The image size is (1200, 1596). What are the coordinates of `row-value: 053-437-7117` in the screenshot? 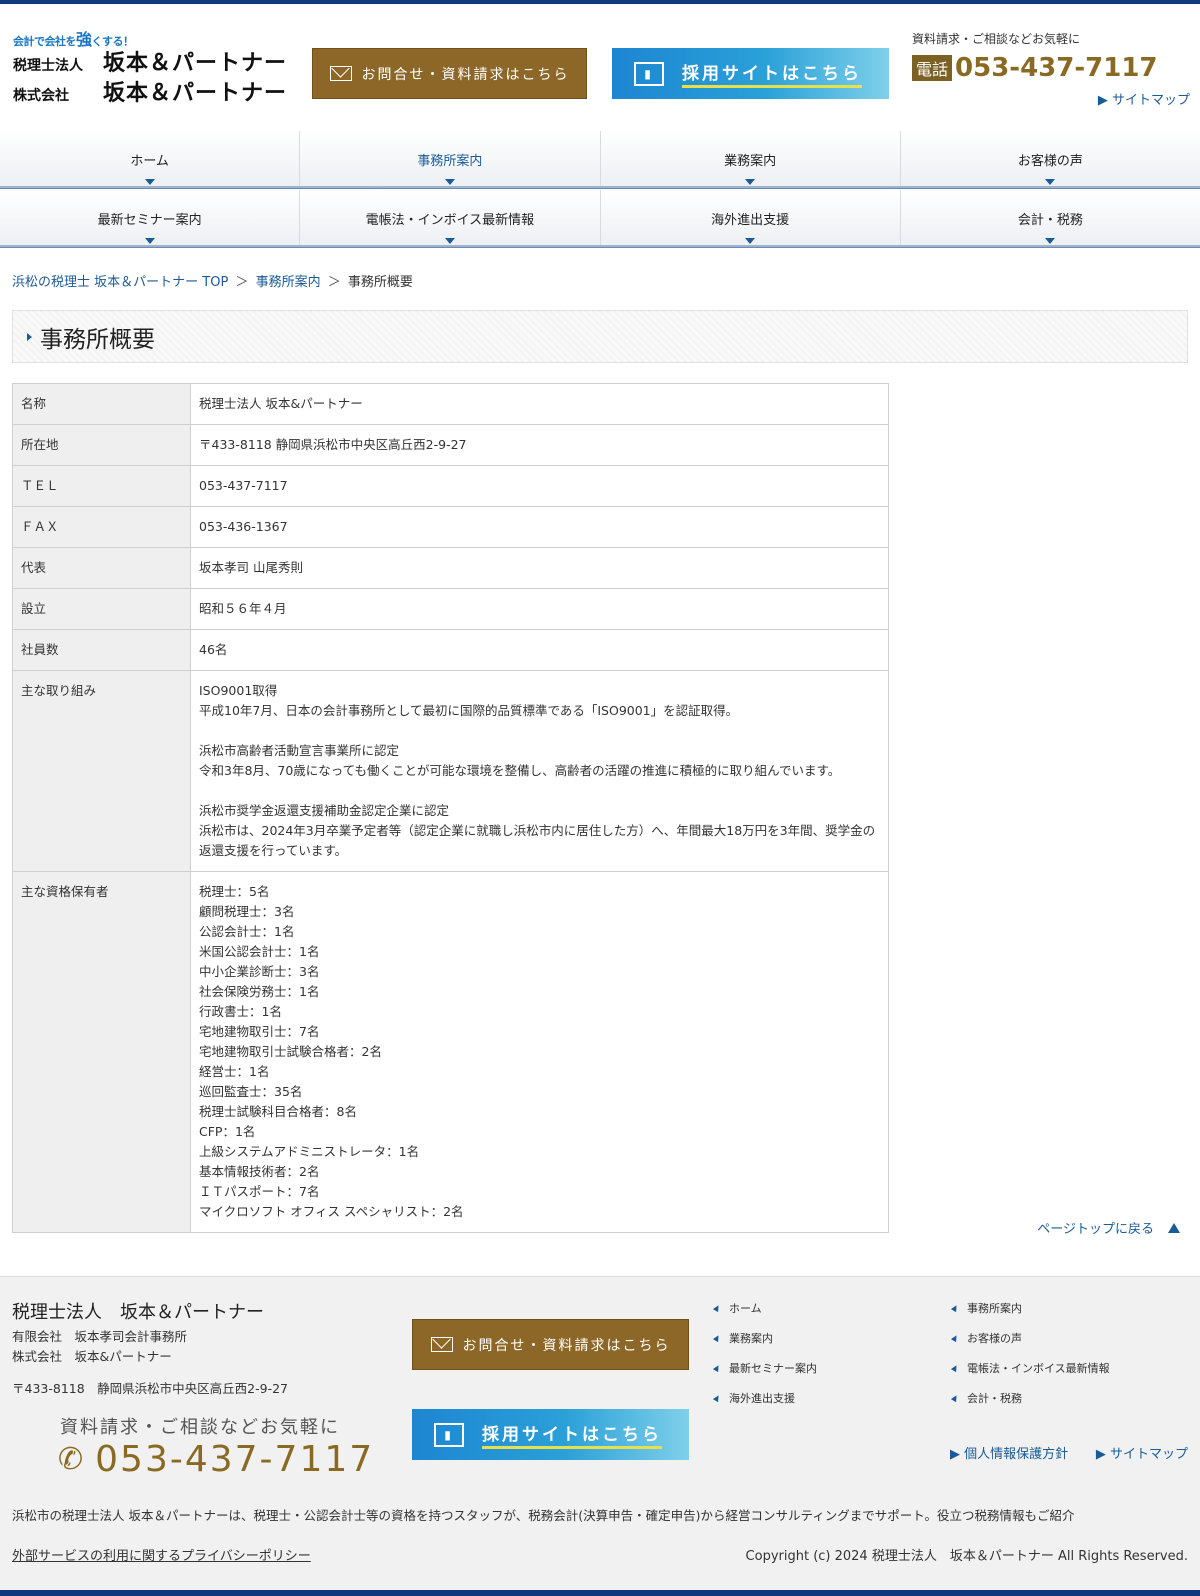 It's located at (539, 486).